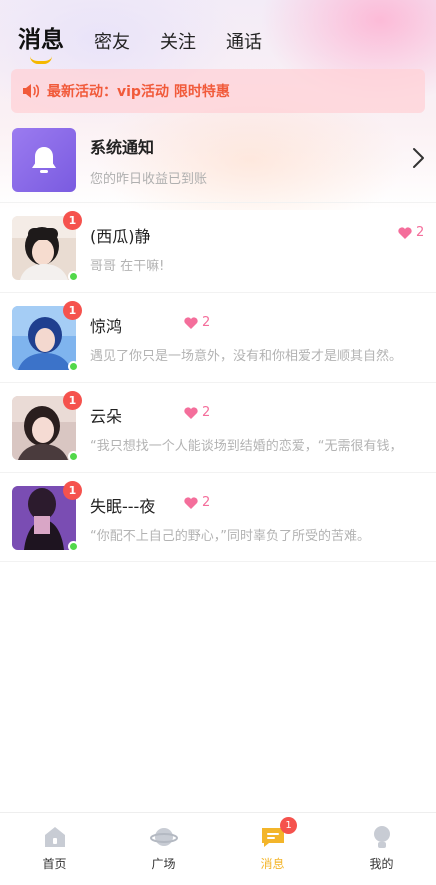  What do you see at coordinates (288, 825) in the screenshot?
I see `nav-unread-badge: 1` at bounding box center [288, 825].